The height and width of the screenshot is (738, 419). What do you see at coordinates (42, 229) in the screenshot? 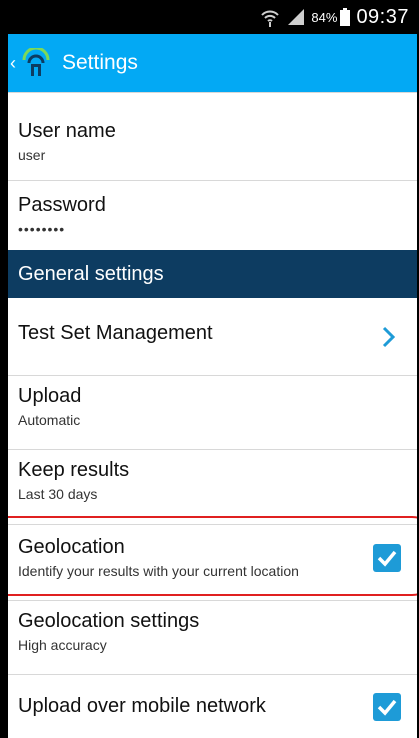
I see `setting-summary: ••••••••` at bounding box center [42, 229].